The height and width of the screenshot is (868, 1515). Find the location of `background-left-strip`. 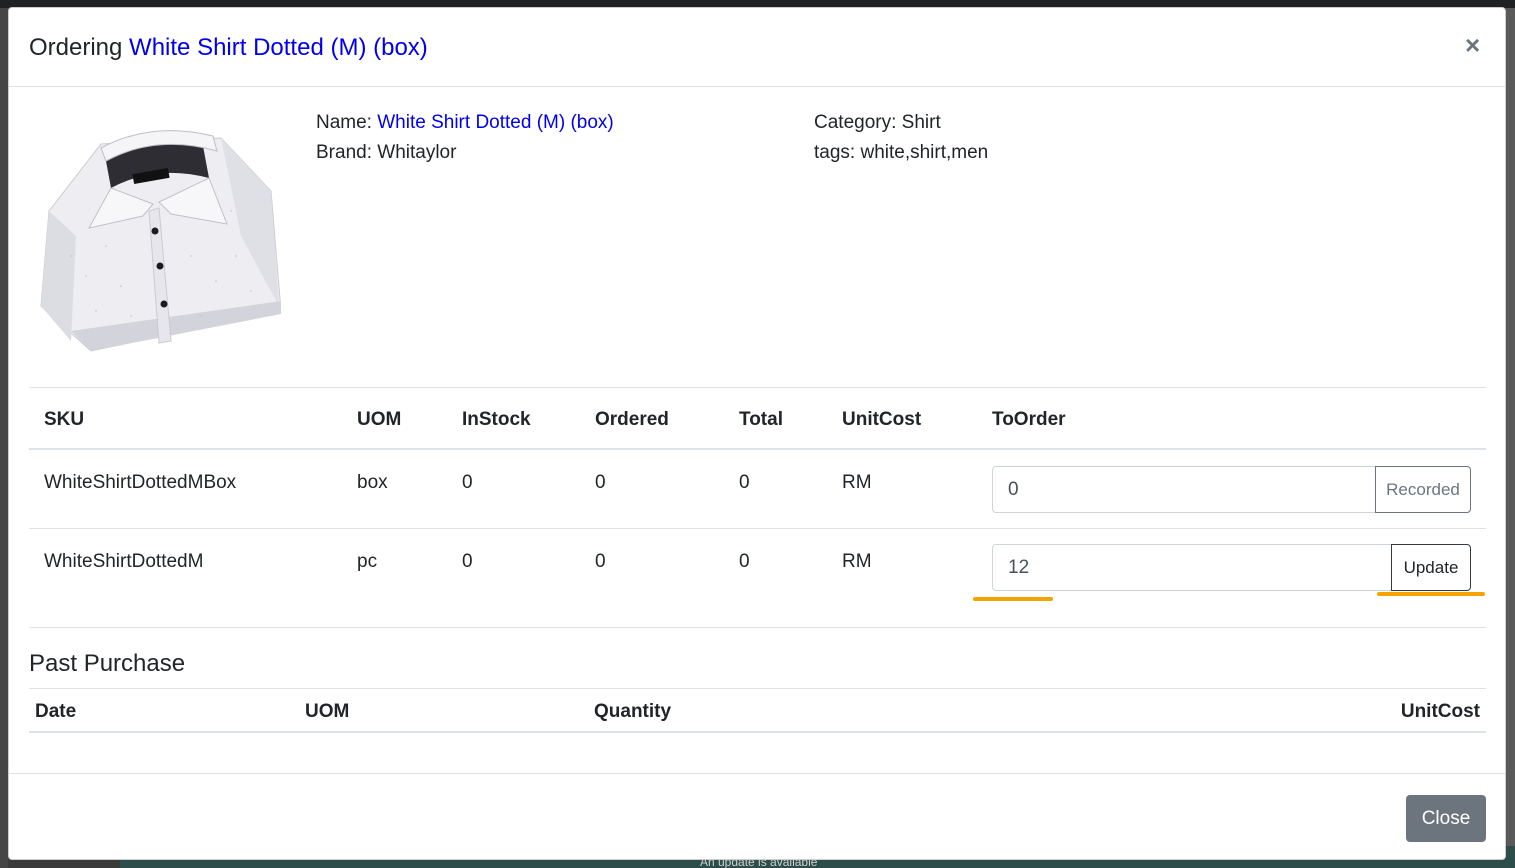

background-left-strip is located at coordinates (4, 438).